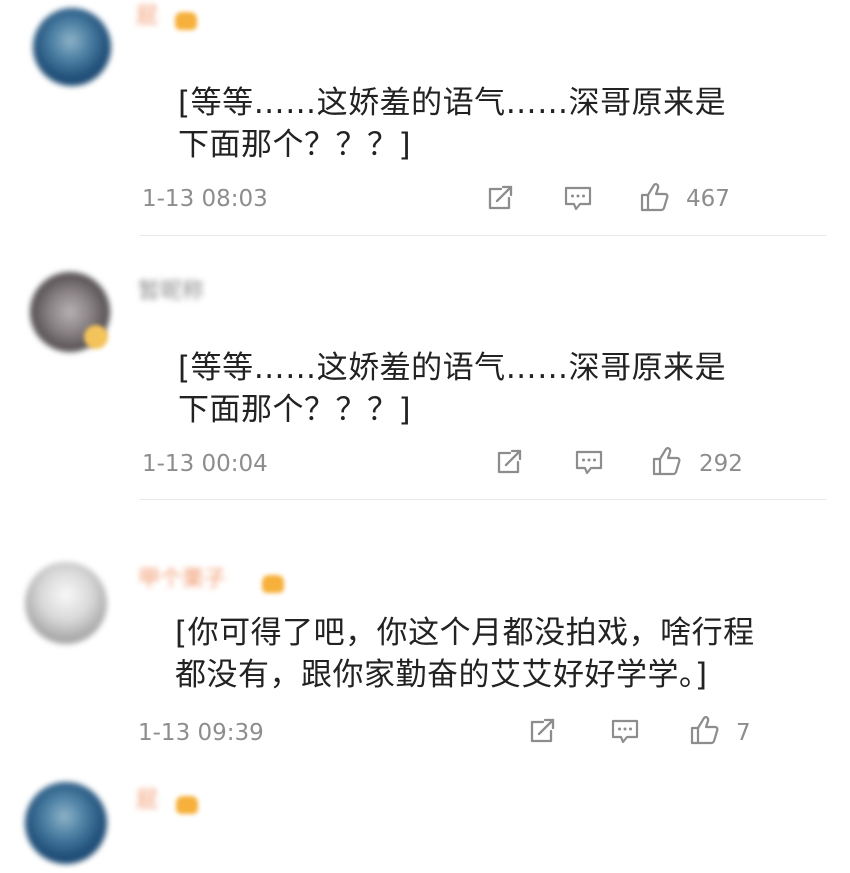 The width and height of the screenshot is (850, 873). Describe the element at coordinates (187, 805) in the screenshot. I see `vip-crown-icon` at that location.